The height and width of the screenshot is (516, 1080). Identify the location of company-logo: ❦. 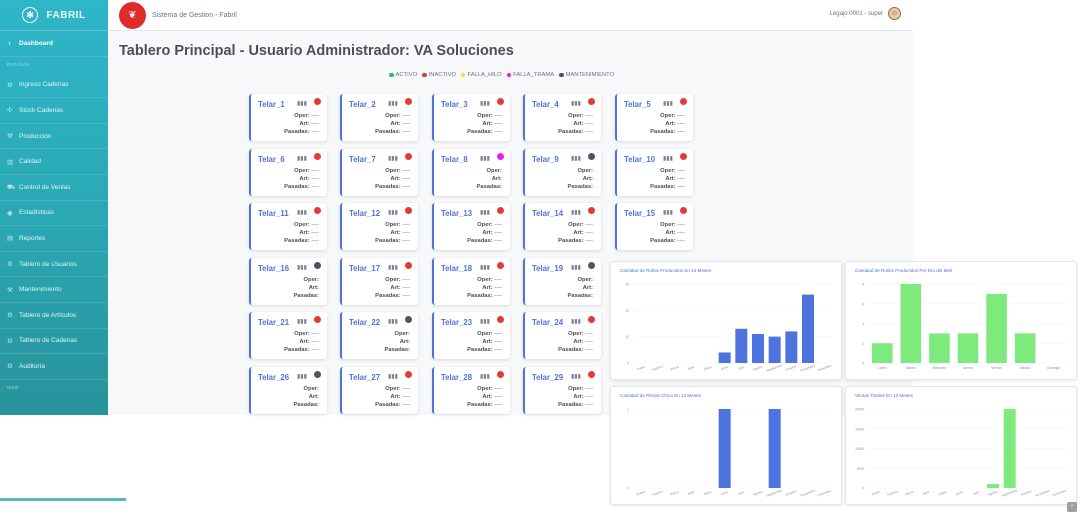
(132, 15).